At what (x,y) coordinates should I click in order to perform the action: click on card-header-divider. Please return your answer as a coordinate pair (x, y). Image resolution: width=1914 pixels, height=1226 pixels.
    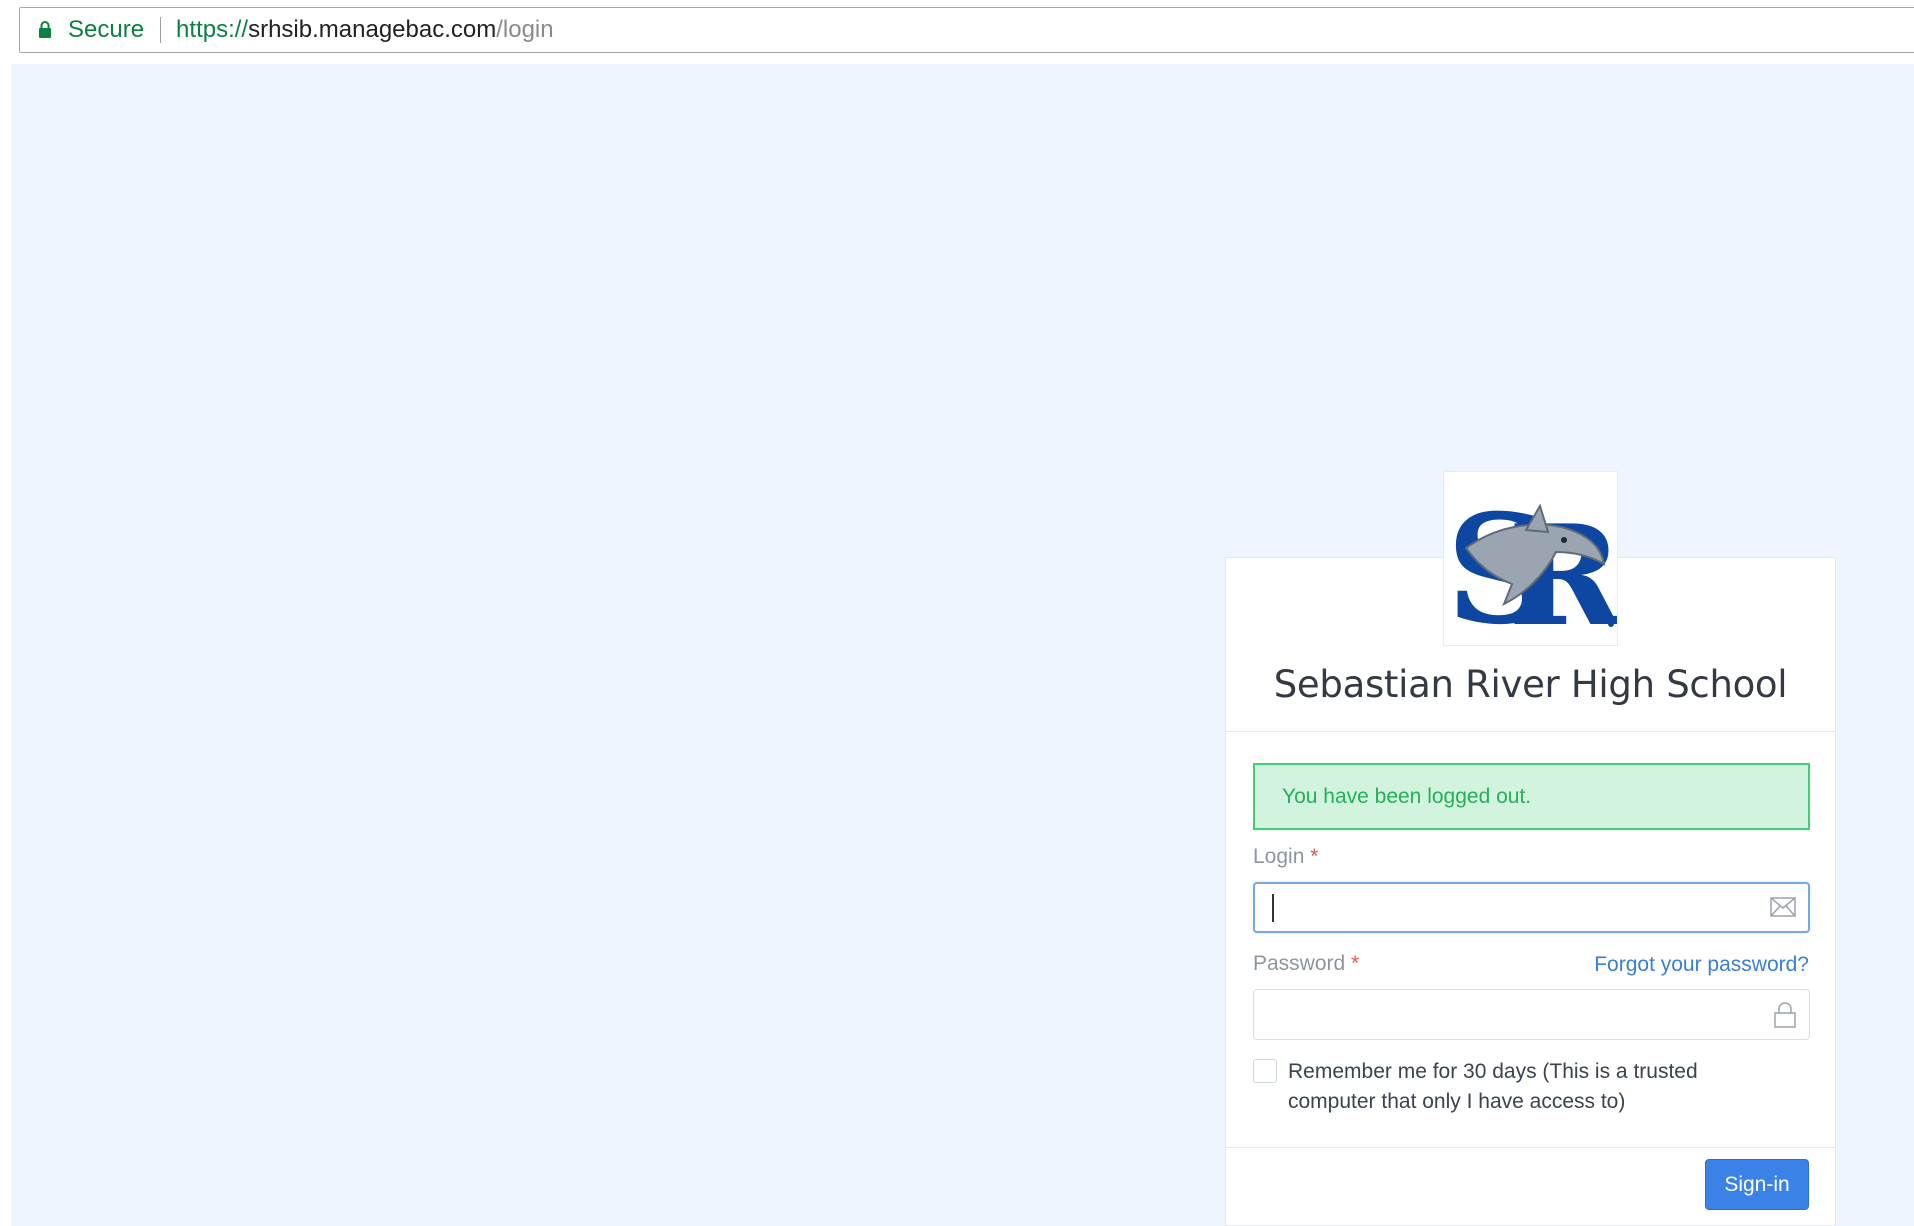
    Looking at the image, I should click on (1530, 731).